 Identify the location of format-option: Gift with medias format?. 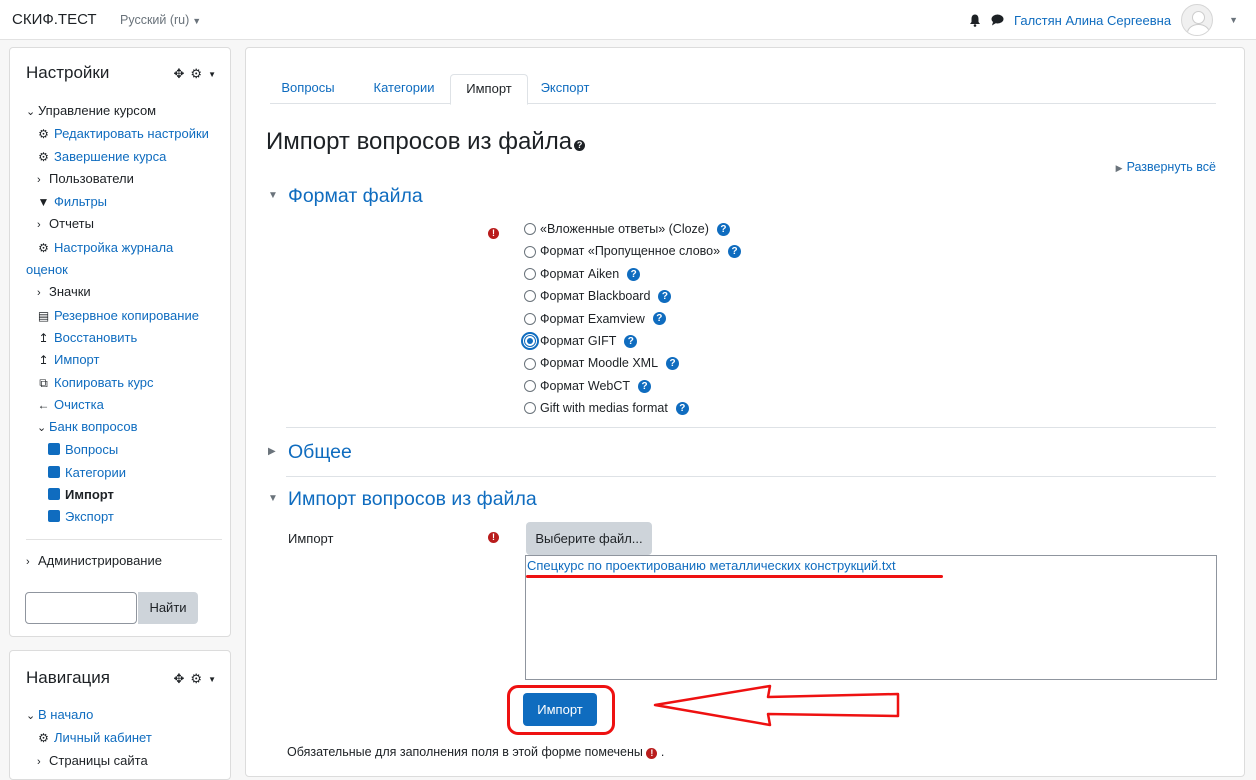
(632, 408).